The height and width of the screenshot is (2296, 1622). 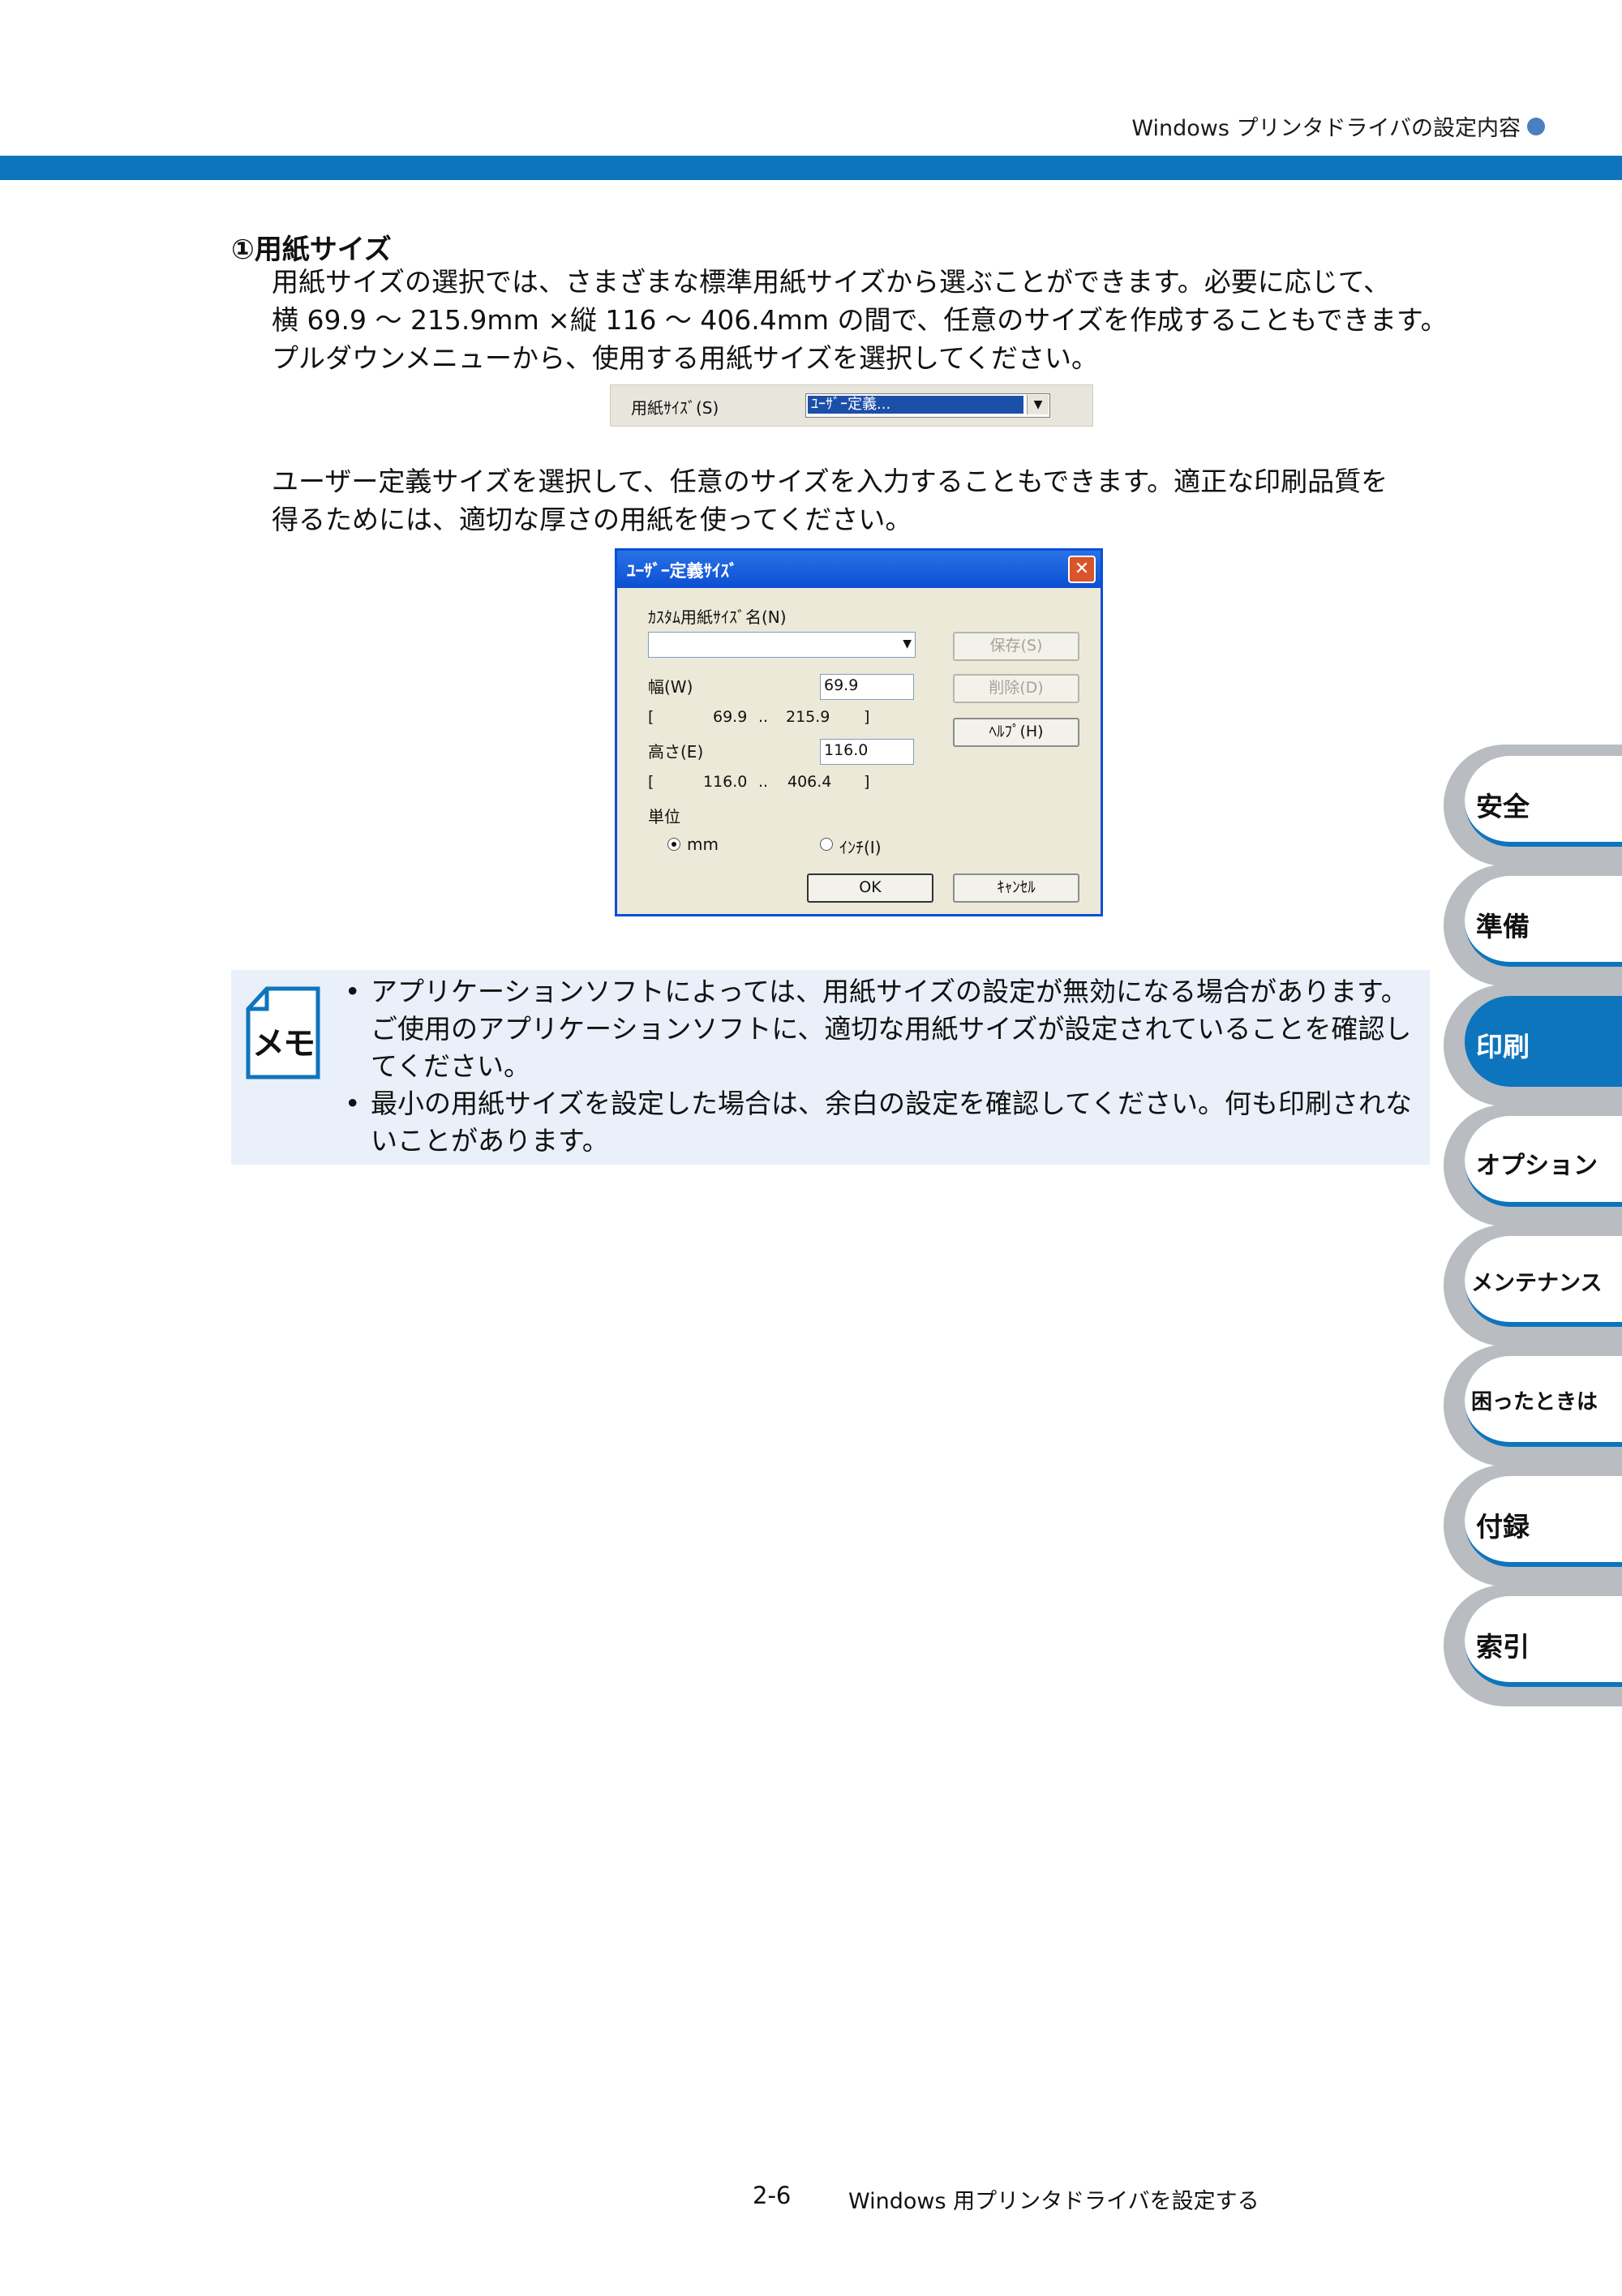 I want to click on section-title: ①用紙サイズ, so click(x=311, y=250).